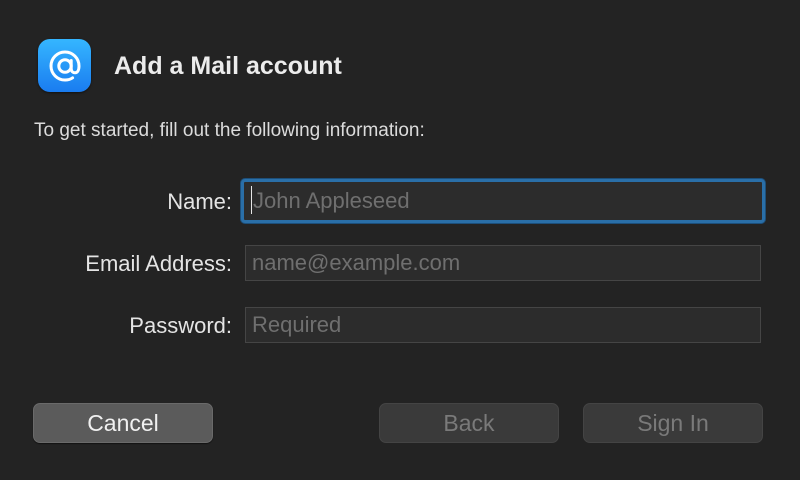  Describe the element at coordinates (180, 325) in the screenshot. I see `password-label: Password:` at that location.